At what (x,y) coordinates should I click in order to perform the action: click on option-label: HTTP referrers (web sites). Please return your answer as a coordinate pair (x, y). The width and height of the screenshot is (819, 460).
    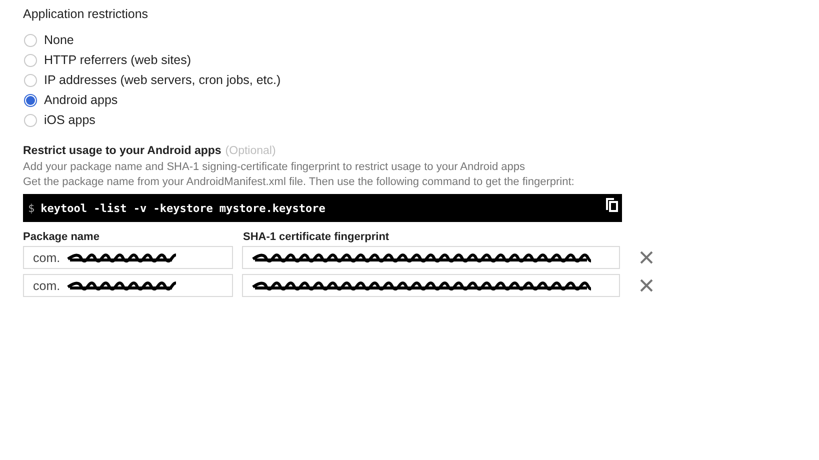
    Looking at the image, I should click on (118, 60).